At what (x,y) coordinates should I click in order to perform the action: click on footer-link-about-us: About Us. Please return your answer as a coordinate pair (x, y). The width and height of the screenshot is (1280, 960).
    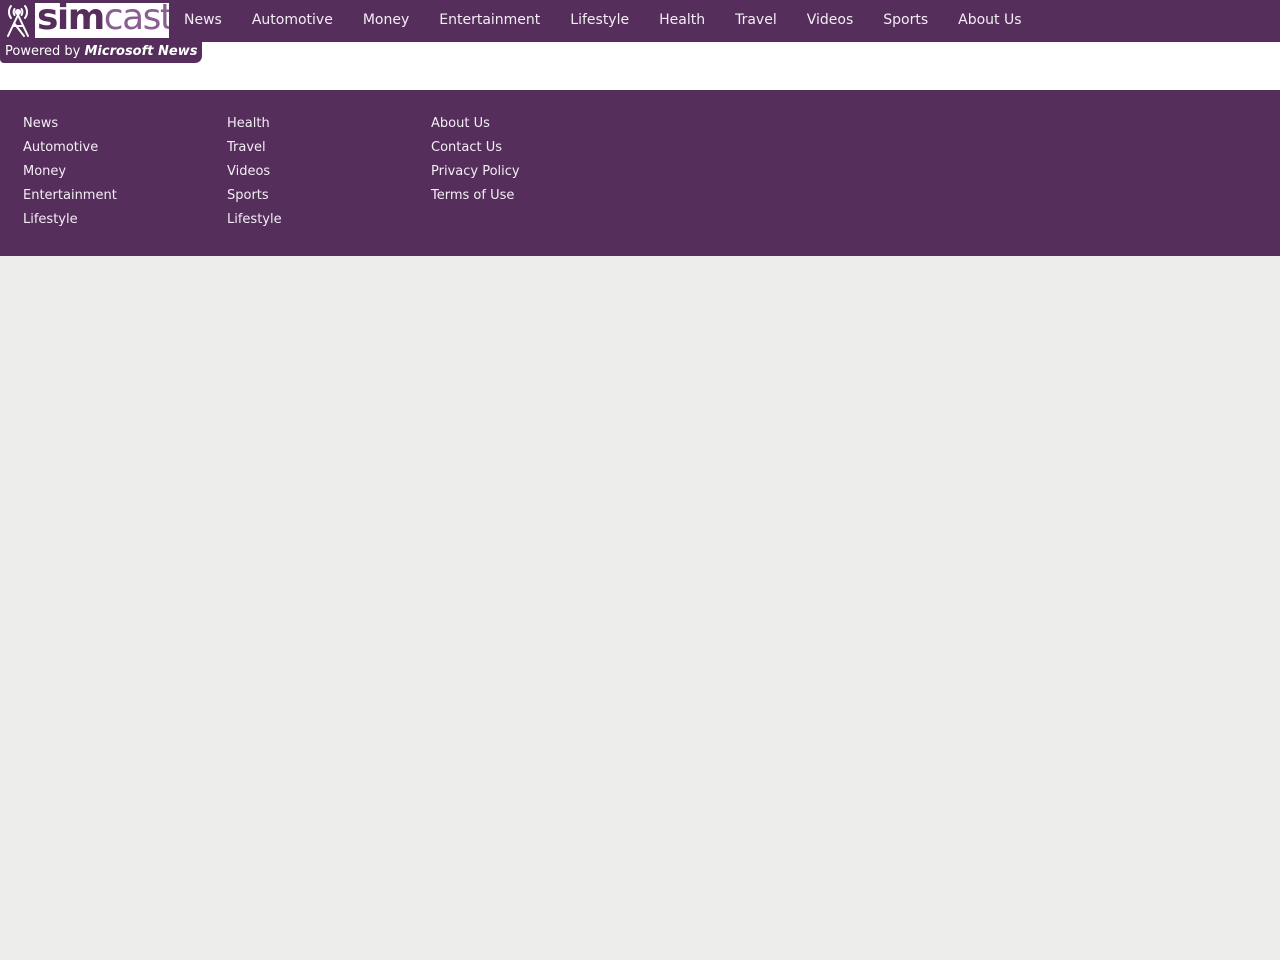
    Looking at the image, I should click on (475, 126).